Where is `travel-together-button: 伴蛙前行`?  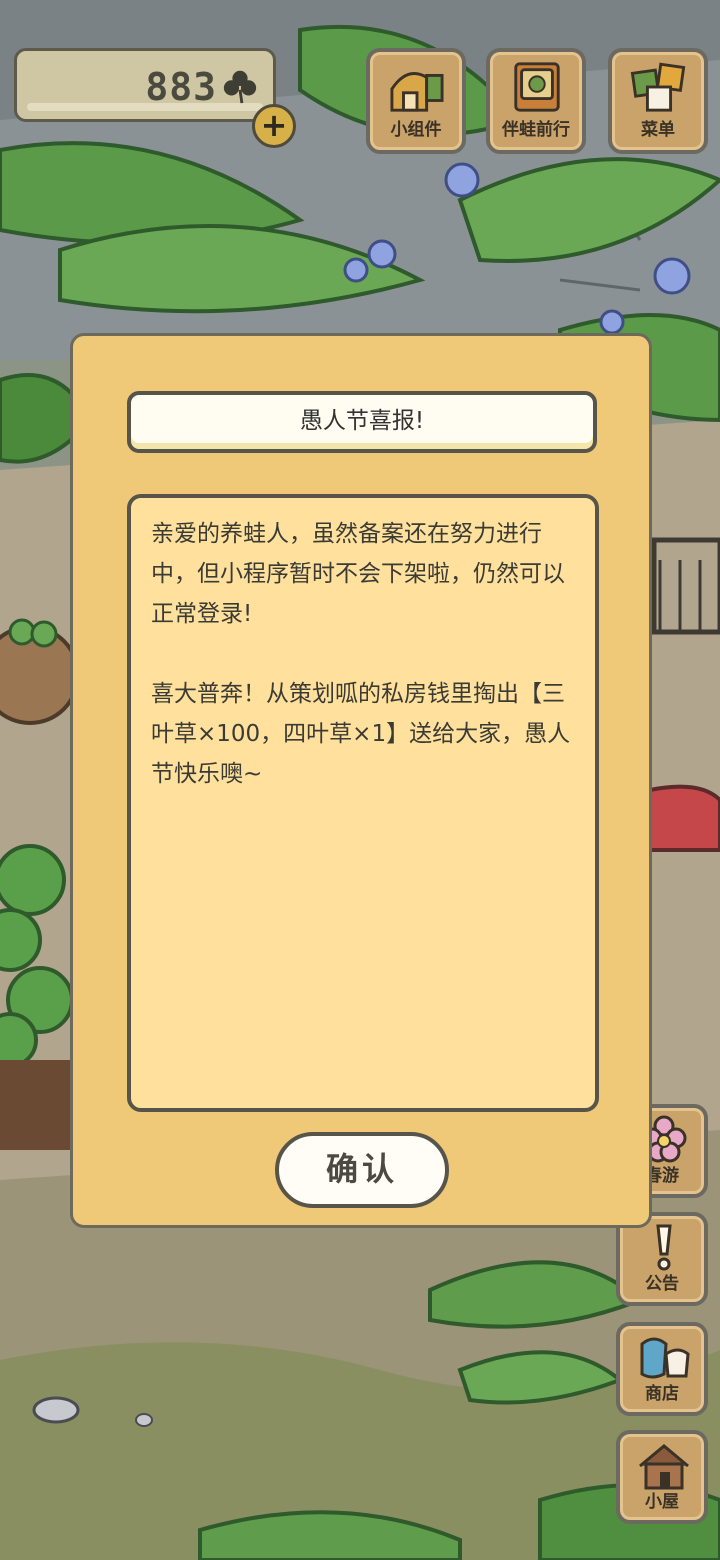
travel-together-button: 伴蛙前行 is located at coordinates (536, 101).